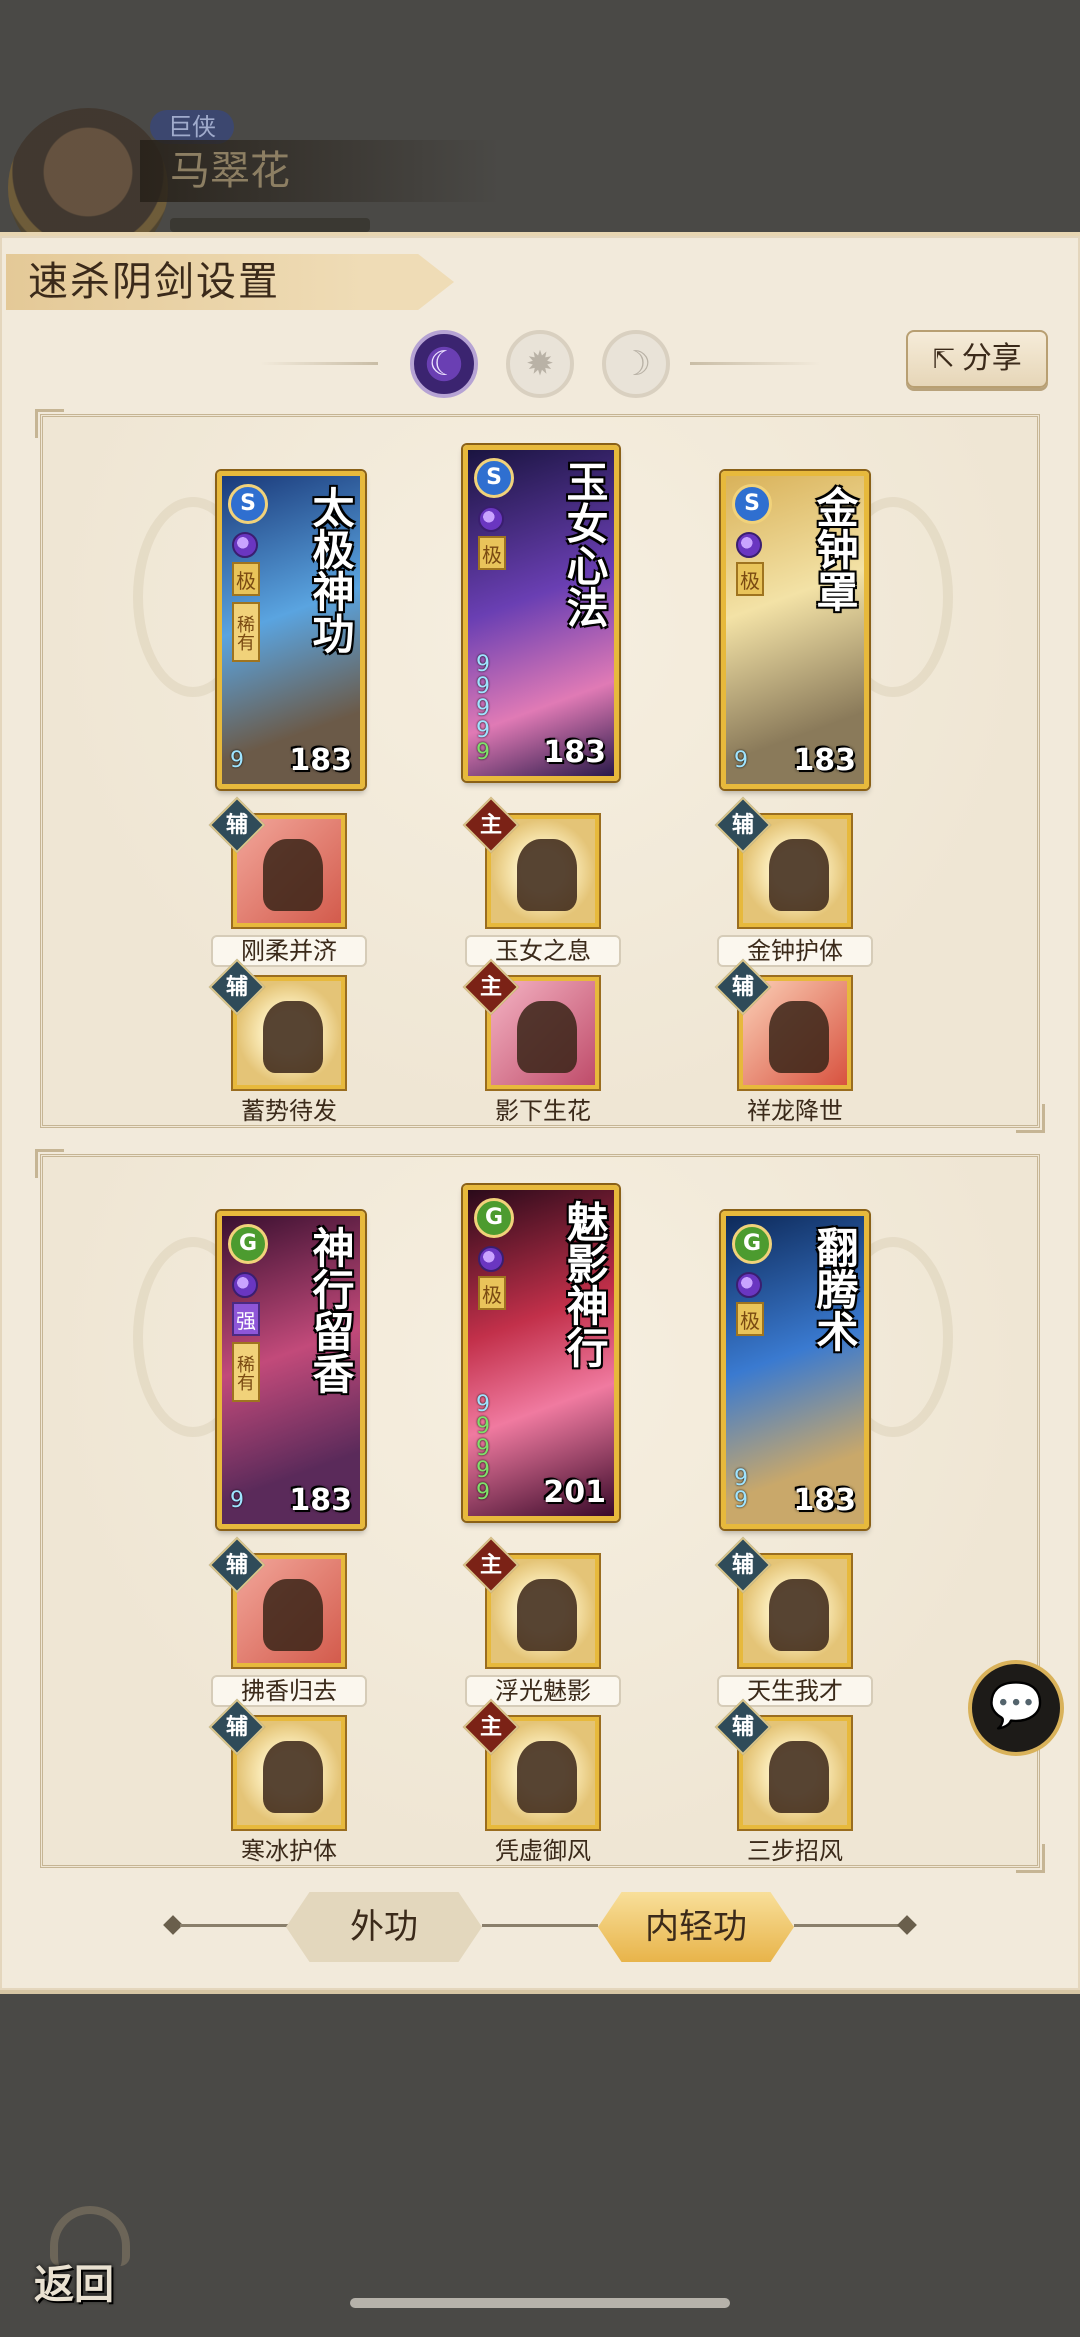 The image size is (1080, 2337). I want to click on sub-skill-label: 寒冰护体, so click(289, 1851).